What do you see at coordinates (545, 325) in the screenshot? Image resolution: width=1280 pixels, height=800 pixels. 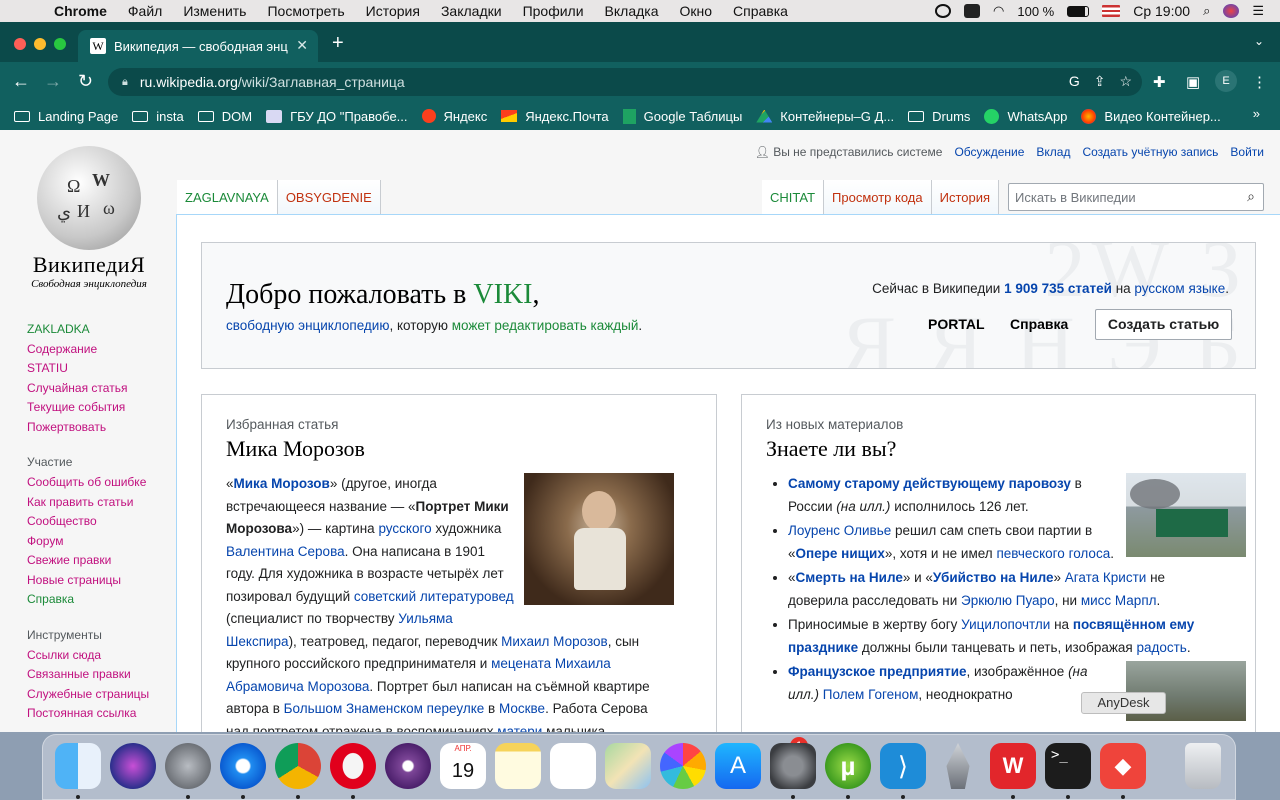 I see `anyone-can-edit-link: может редактировать каждый` at bounding box center [545, 325].